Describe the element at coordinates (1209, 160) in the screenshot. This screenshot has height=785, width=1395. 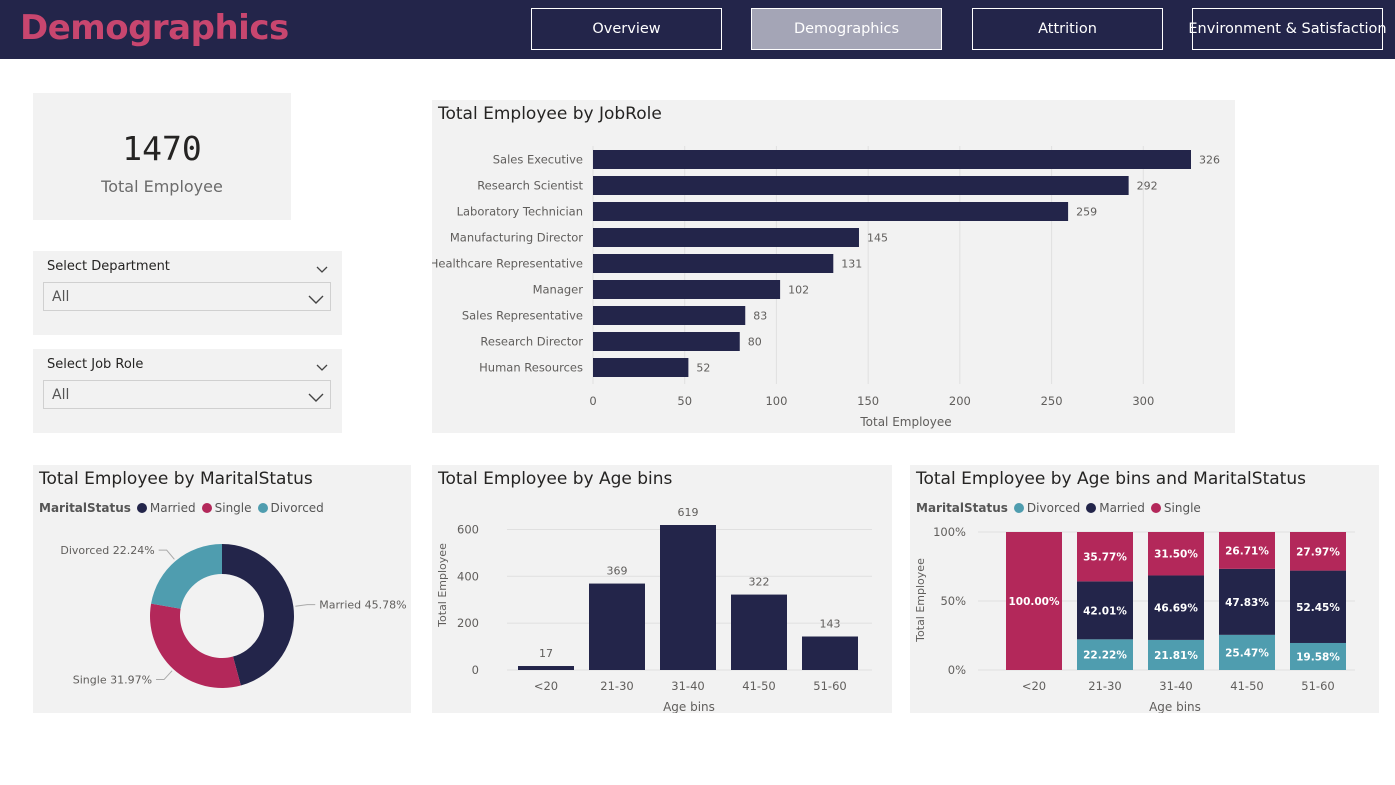
I see `data-label: 326` at that location.